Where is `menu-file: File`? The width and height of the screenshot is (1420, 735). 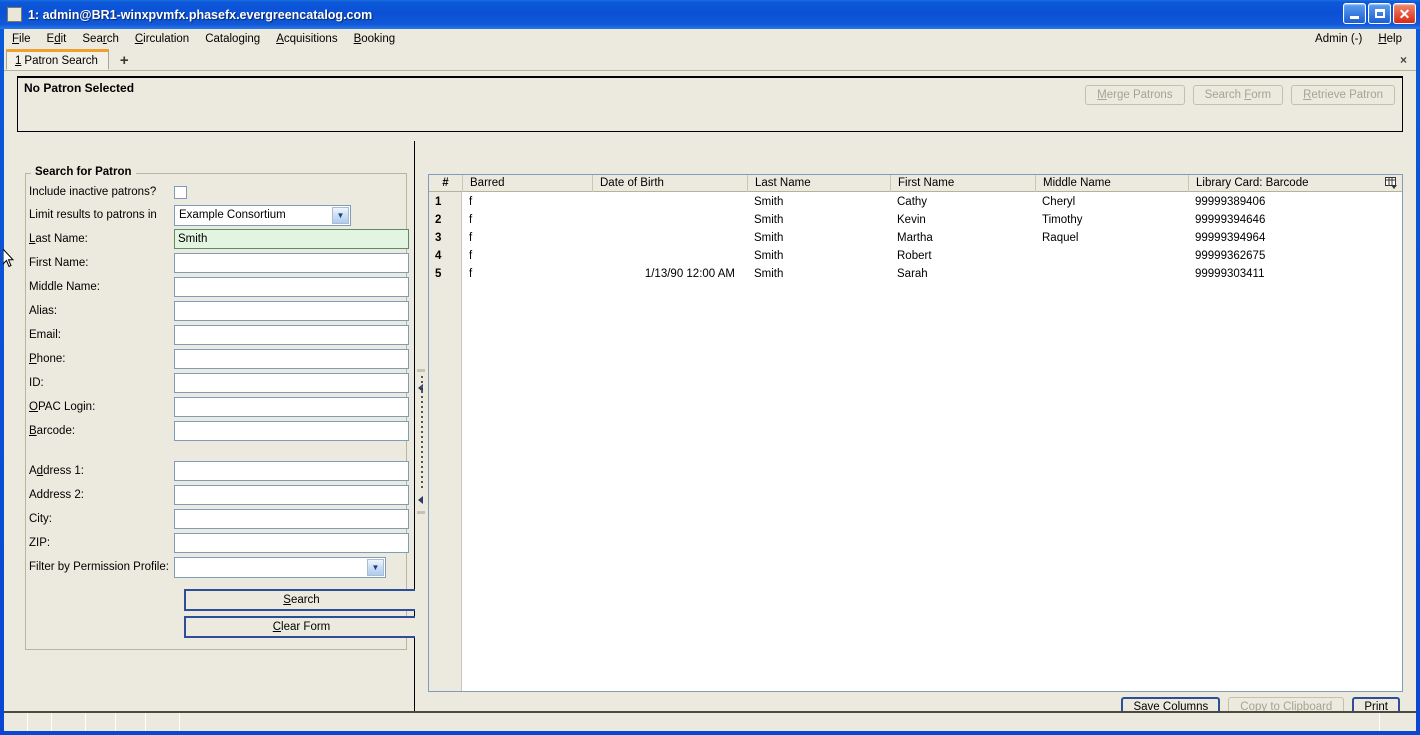 menu-file: File is located at coordinates (21, 39).